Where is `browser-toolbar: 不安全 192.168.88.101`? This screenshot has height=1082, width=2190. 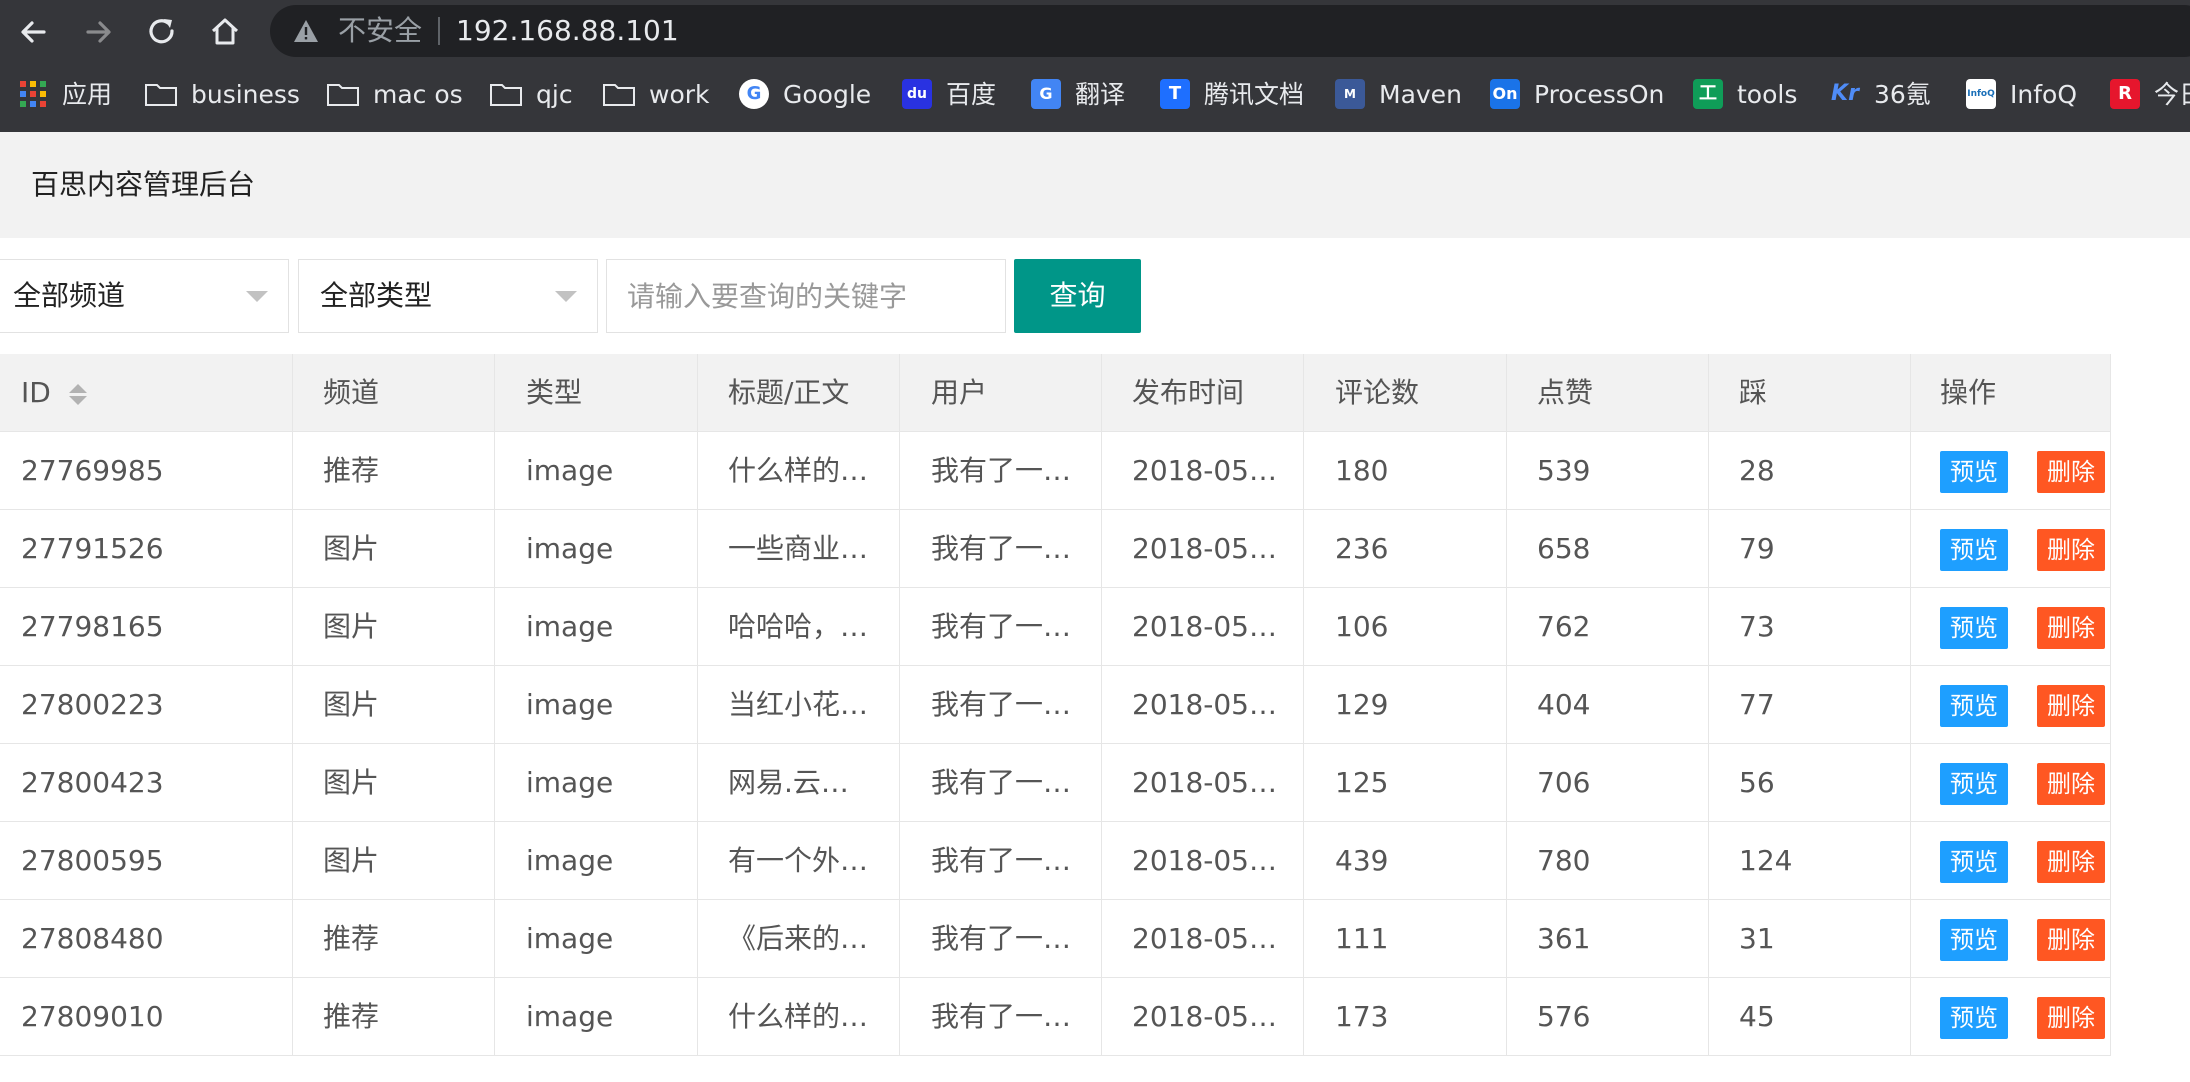 browser-toolbar: 不安全 192.168.88.101 is located at coordinates (1095, 31).